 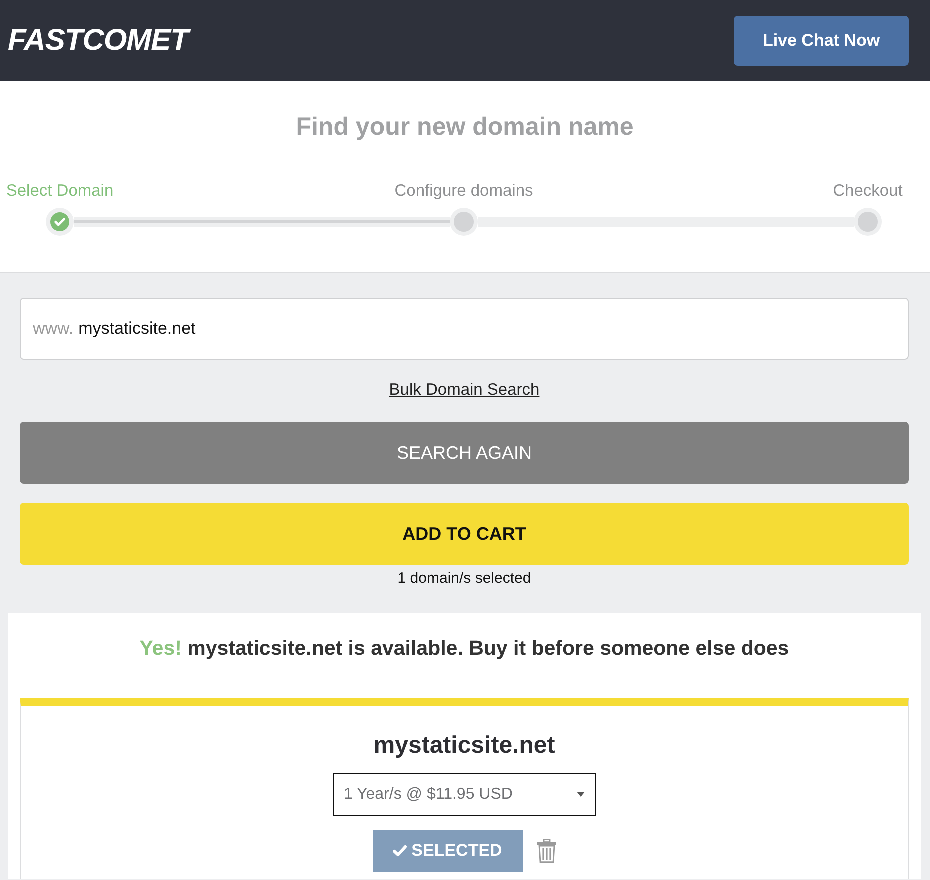 I want to click on bulk-domain-search-link: Bulk Domain Search, so click(x=464, y=390).